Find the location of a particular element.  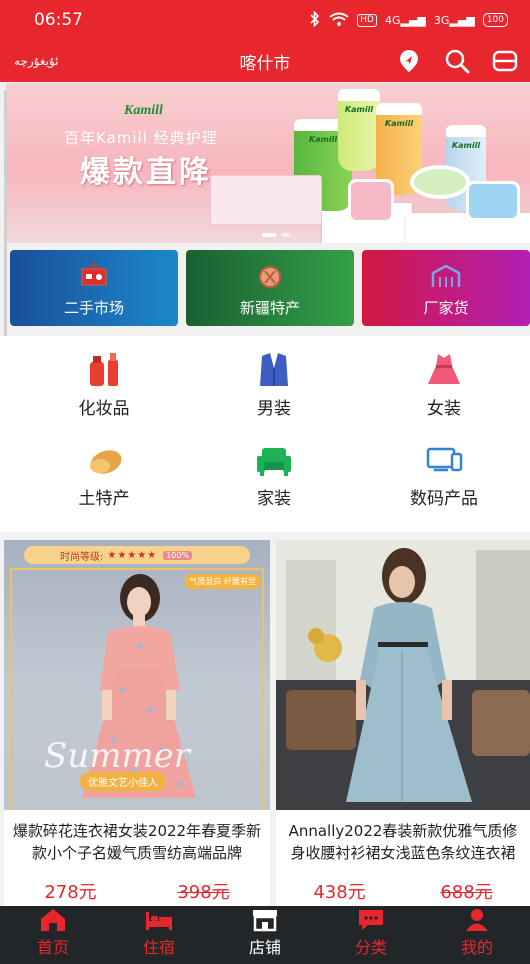

product-name: Annally2022春装新款优雅气质修身收腰衬衫裙女浅蓝色条纹连衣裙 is located at coordinates (403, 842).